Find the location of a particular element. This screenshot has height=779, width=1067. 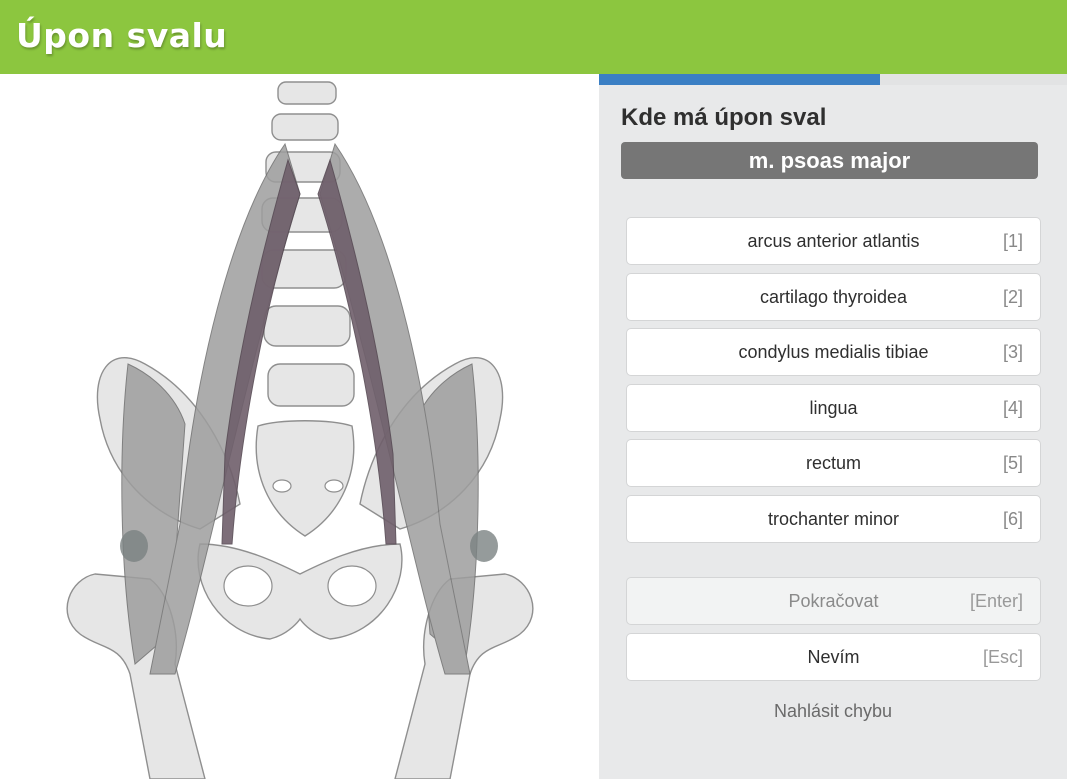

dont-know-button-label: Nevím is located at coordinates (833, 657).